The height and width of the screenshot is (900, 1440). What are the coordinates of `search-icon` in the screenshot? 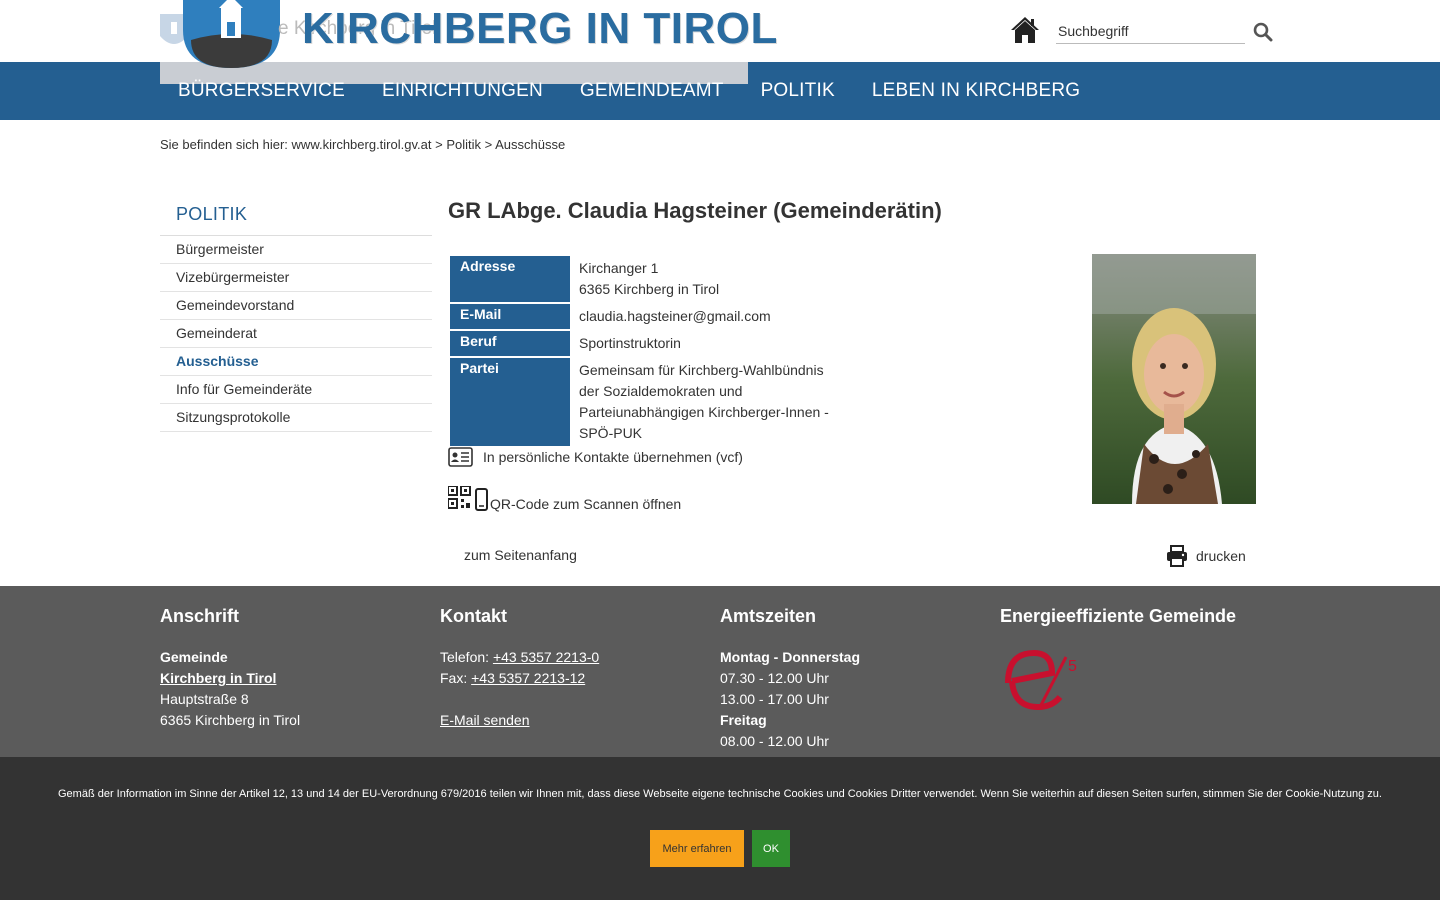 It's located at (1263, 32).